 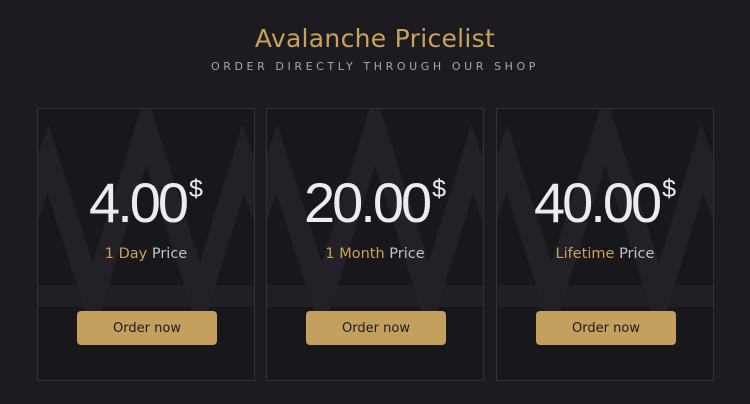 I want to click on plan-period: 1 Day, so click(x=126, y=254).